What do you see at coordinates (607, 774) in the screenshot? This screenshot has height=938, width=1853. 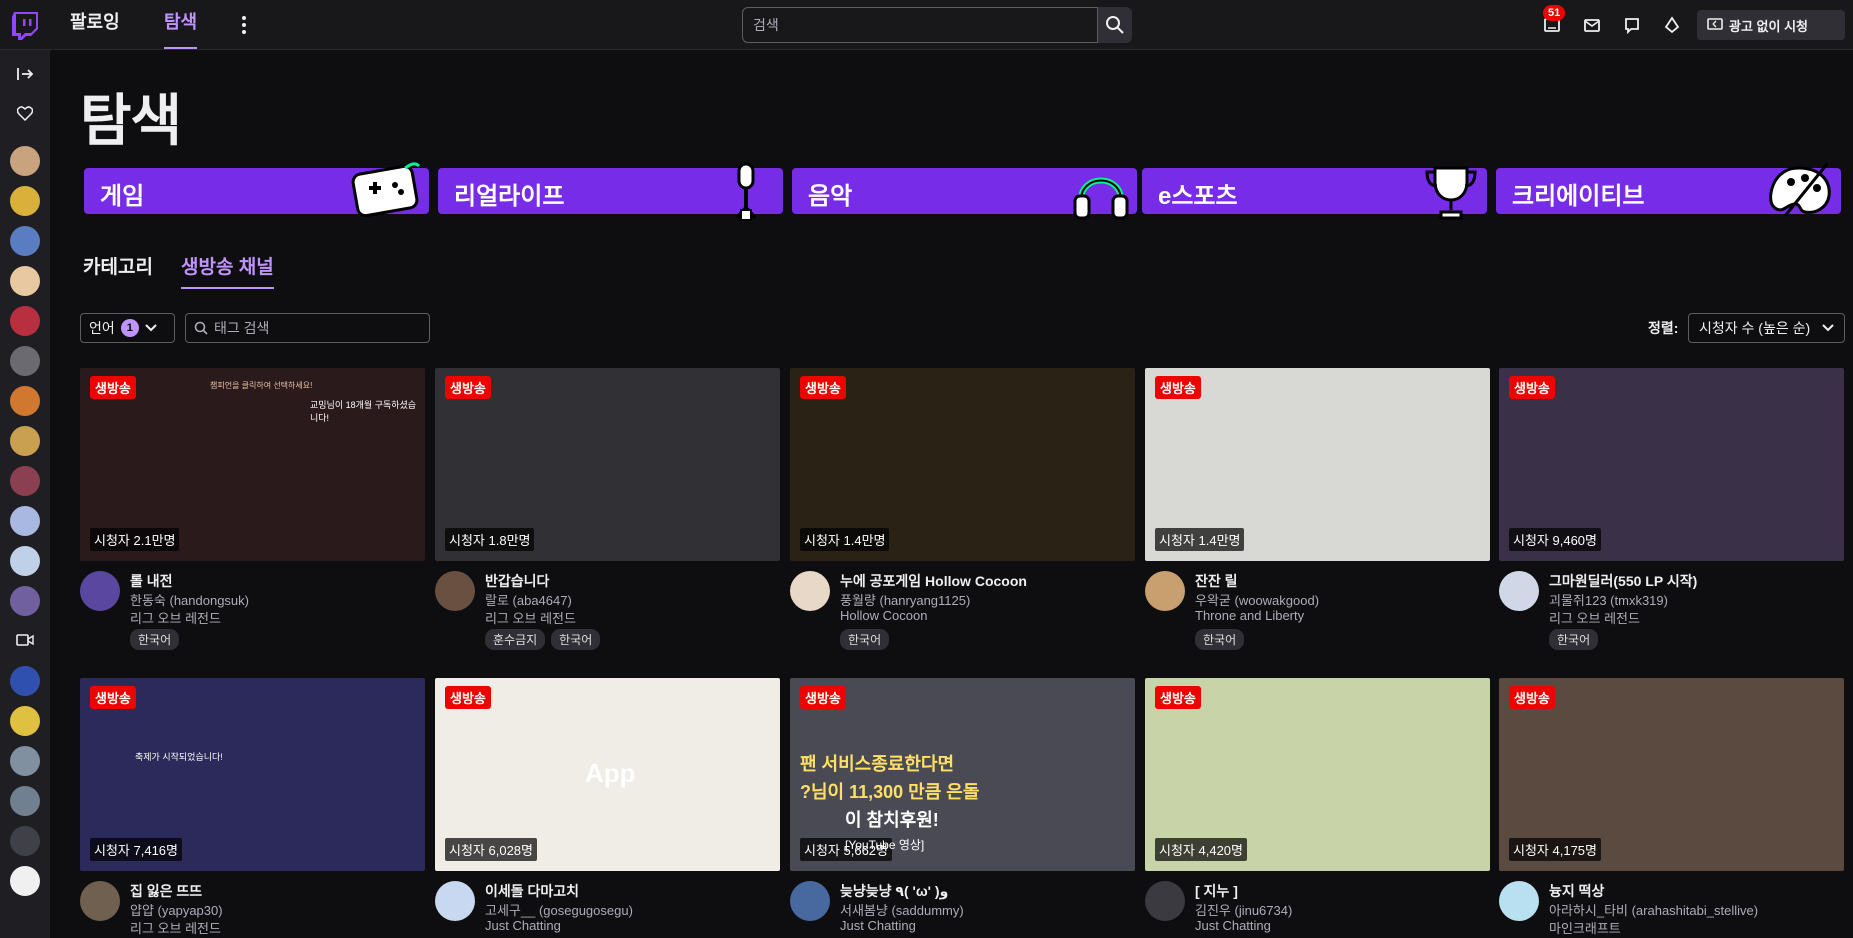 I see `stream-thumbnail: 생방송 시청자 6,028명 App` at bounding box center [607, 774].